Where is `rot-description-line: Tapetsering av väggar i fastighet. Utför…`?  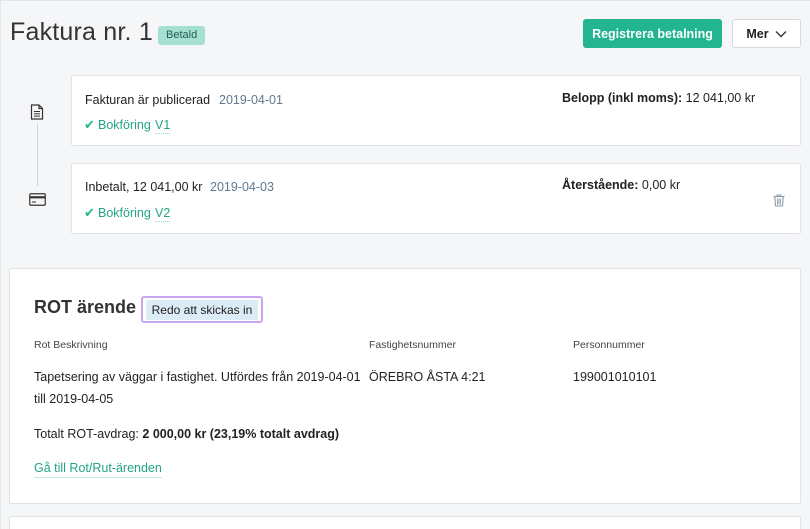
rot-description-line: Tapetsering av väggar i fastighet. Utför… is located at coordinates (197, 377).